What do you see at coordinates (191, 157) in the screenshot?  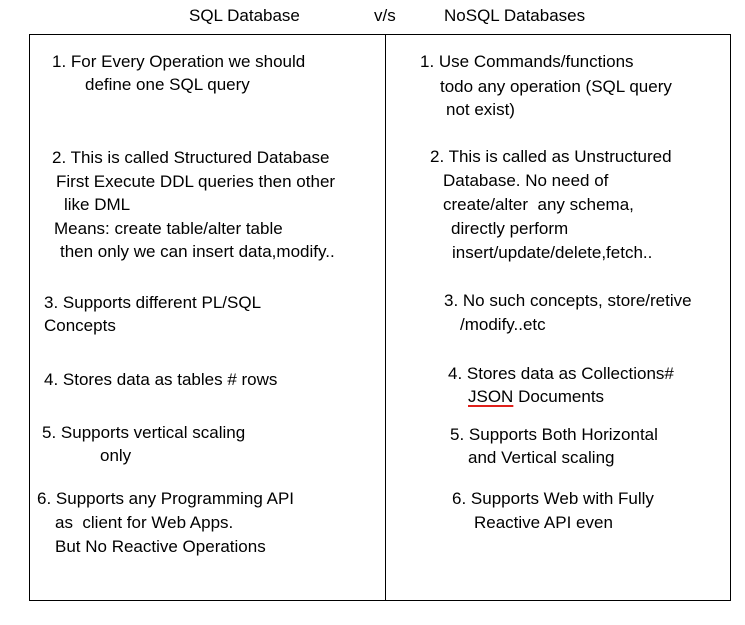 I see `sql-point-2-line-1: 2. This is called Structured Database` at bounding box center [191, 157].